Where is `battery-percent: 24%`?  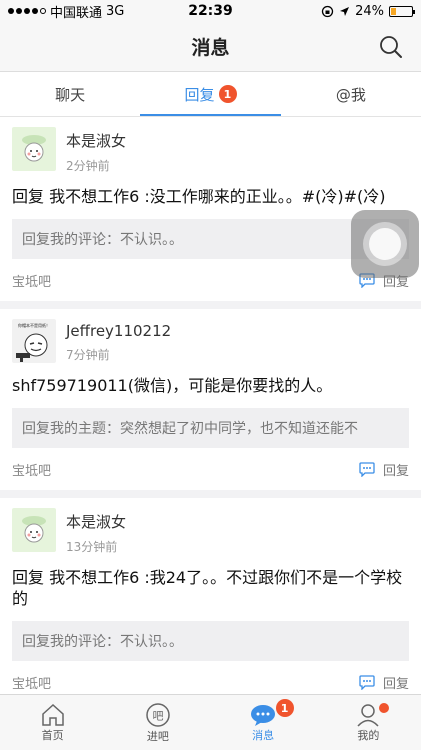
battery-percent: 24% is located at coordinates (369, 11).